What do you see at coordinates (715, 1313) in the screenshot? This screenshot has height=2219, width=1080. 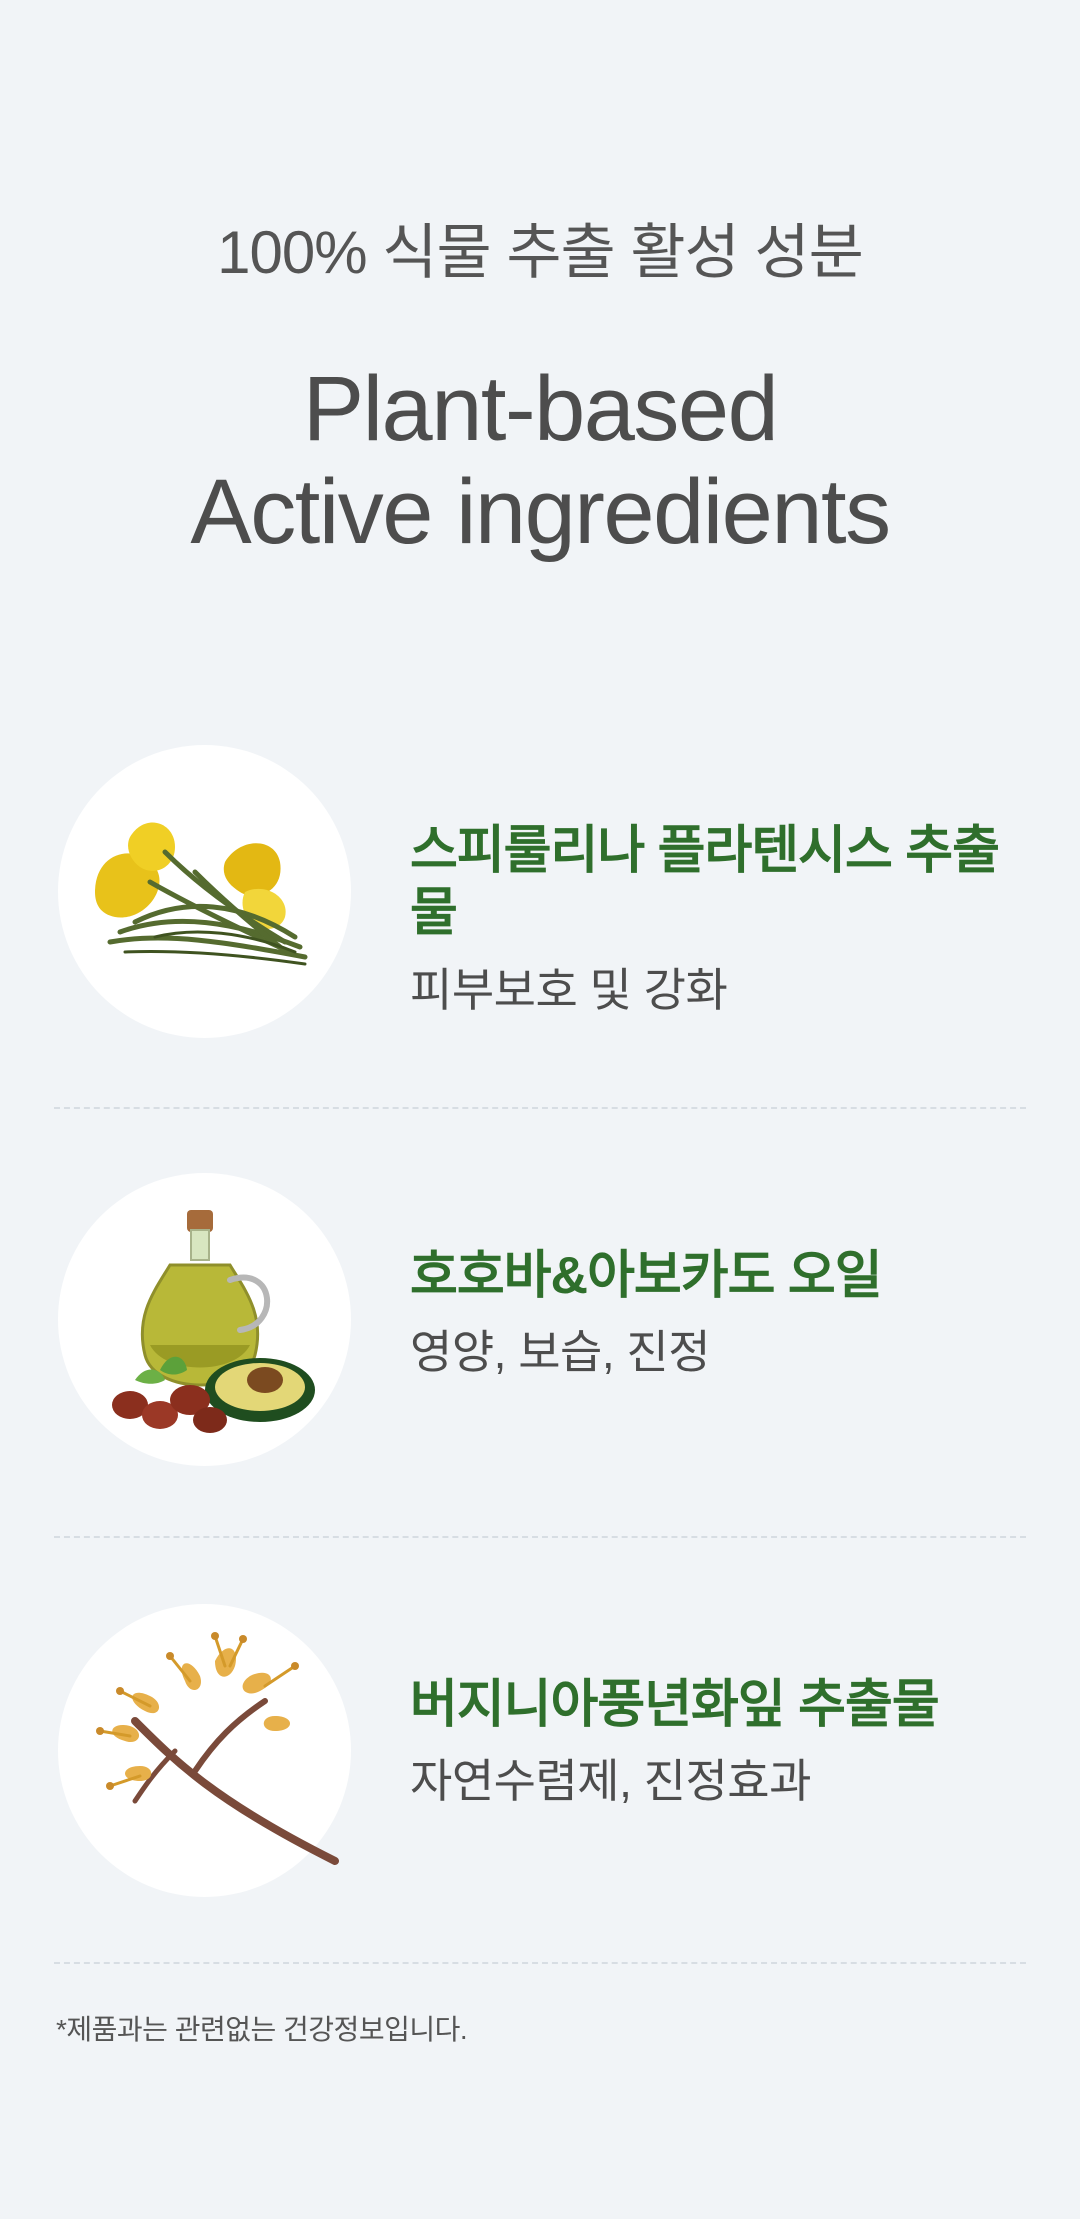 I see `ingredient-text: 호호바&아보카도 오일 영양, 보습, 진정` at bounding box center [715, 1313].